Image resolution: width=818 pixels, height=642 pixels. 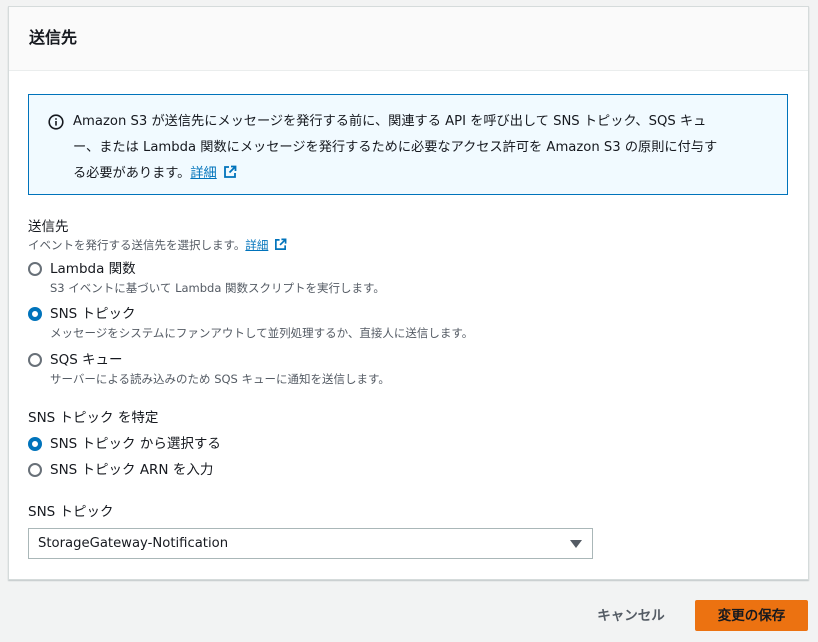 What do you see at coordinates (133, 543) in the screenshot?
I see `select-value: StorageGateway-Notification` at bounding box center [133, 543].